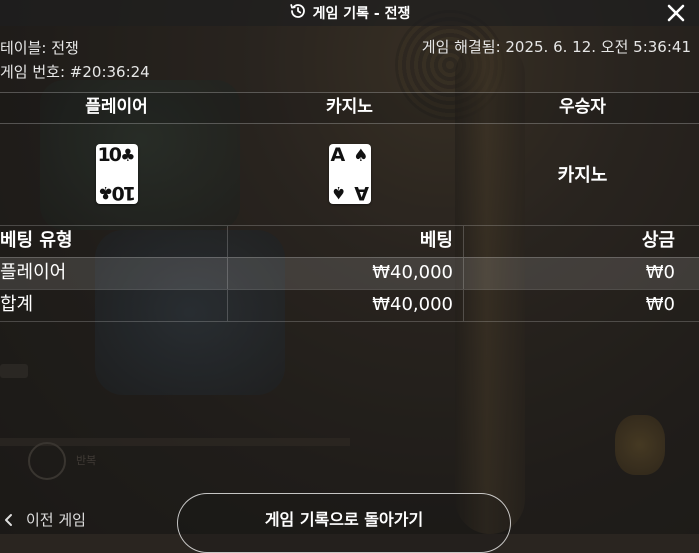  What do you see at coordinates (124, 193) in the screenshot?
I see `card-rank: 10` at bounding box center [124, 193].